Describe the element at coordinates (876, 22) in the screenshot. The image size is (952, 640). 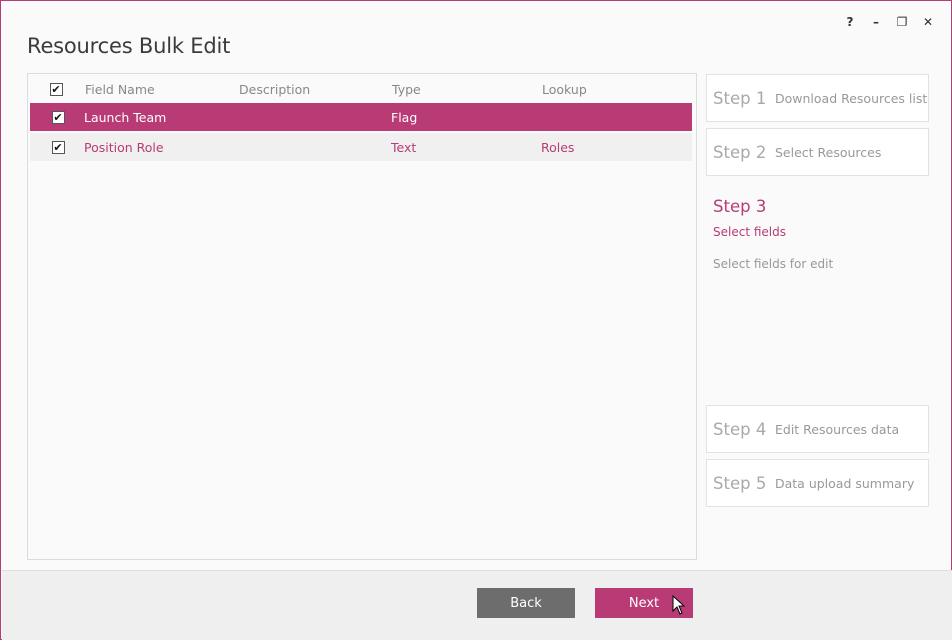
I see `minimize-icon: –` at that location.